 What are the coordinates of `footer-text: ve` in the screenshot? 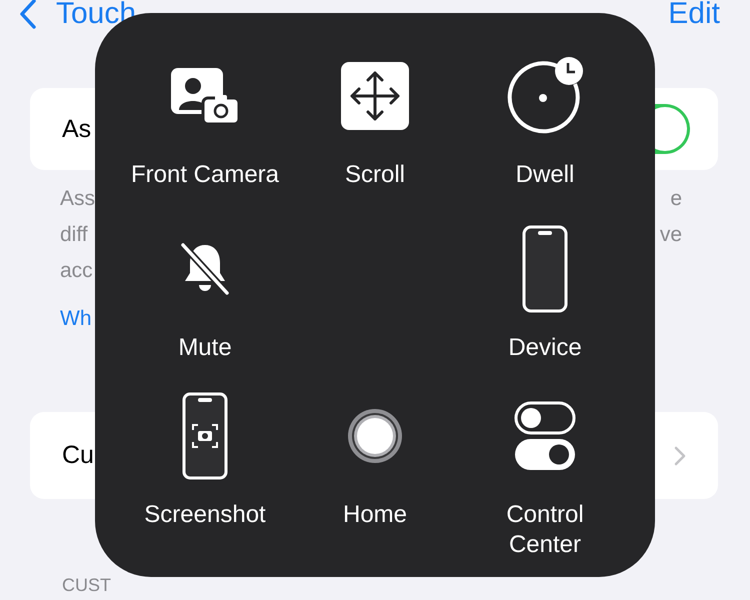 It's located at (671, 235).